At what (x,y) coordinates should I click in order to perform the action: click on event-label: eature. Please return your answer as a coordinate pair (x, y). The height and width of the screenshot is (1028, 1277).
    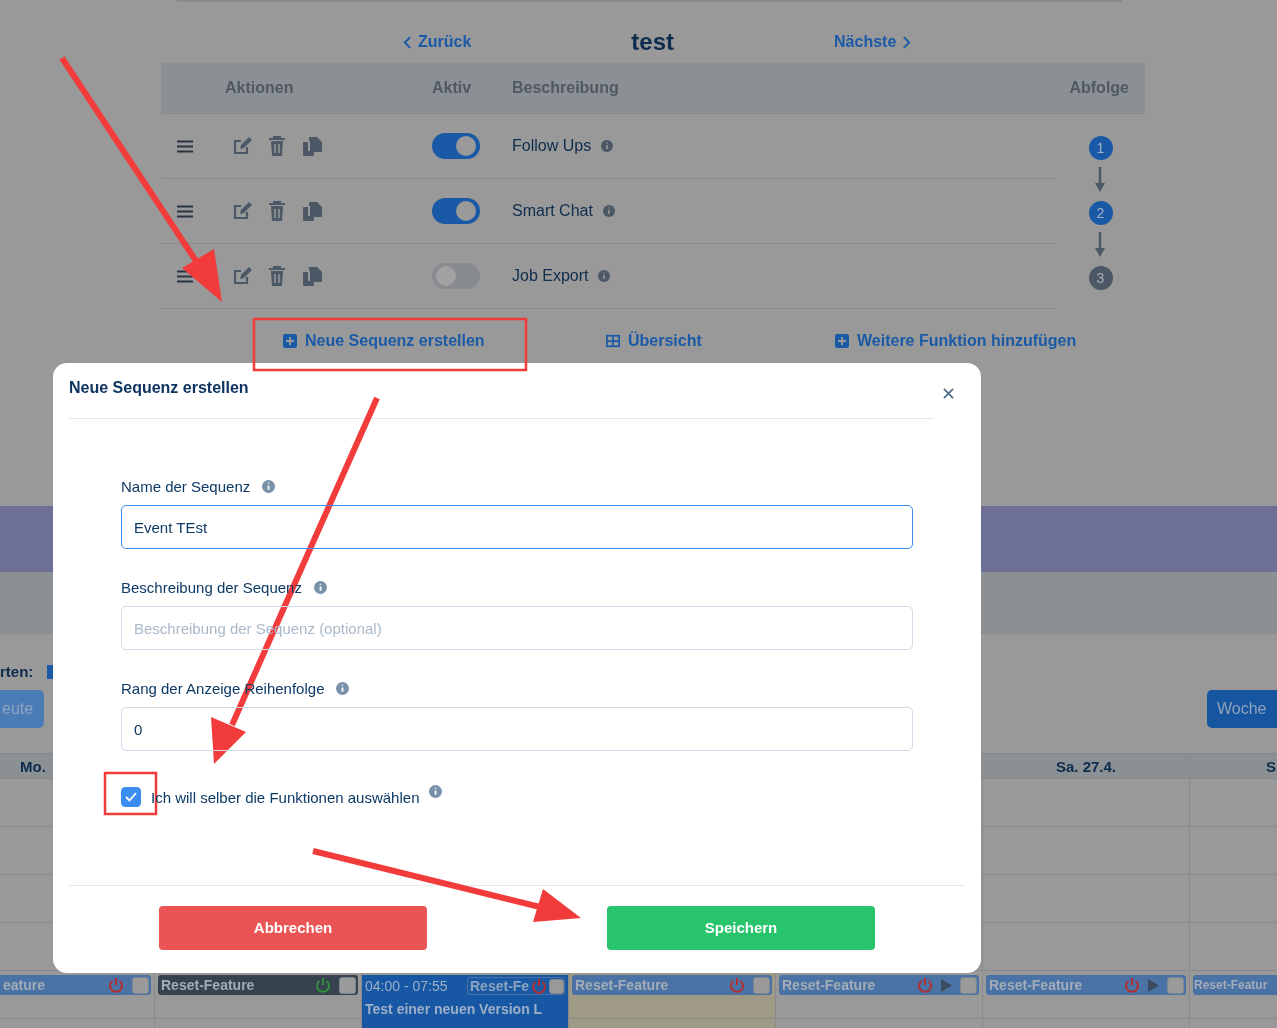
    Looking at the image, I should click on (25, 985).